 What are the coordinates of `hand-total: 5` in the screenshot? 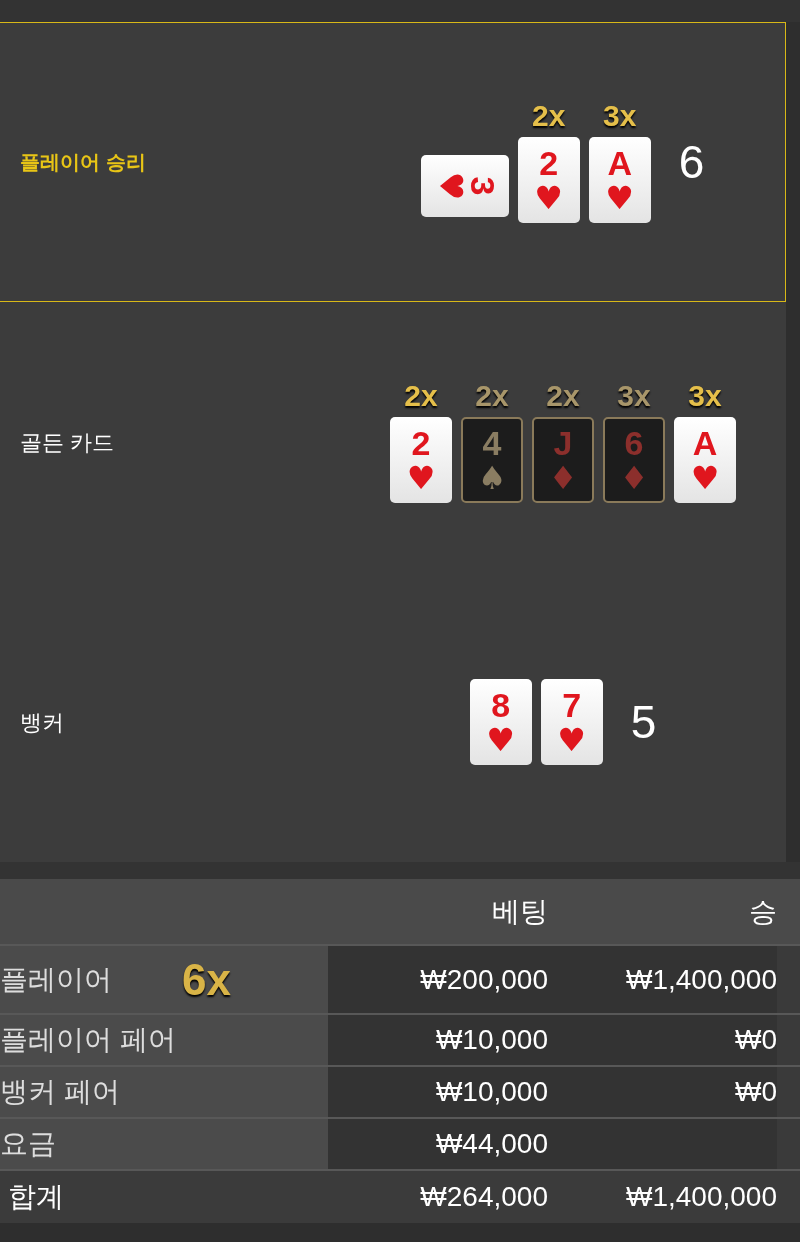 It's located at (643, 722).